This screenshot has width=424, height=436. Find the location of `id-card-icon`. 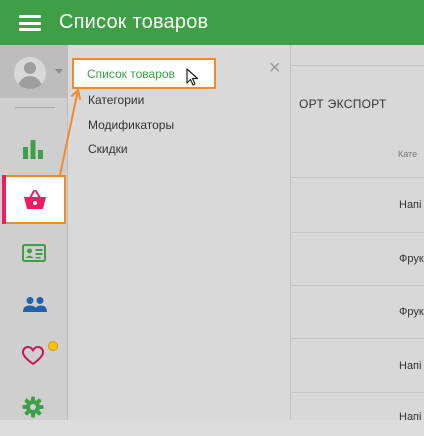

id-card-icon is located at coordinates (34, 253).